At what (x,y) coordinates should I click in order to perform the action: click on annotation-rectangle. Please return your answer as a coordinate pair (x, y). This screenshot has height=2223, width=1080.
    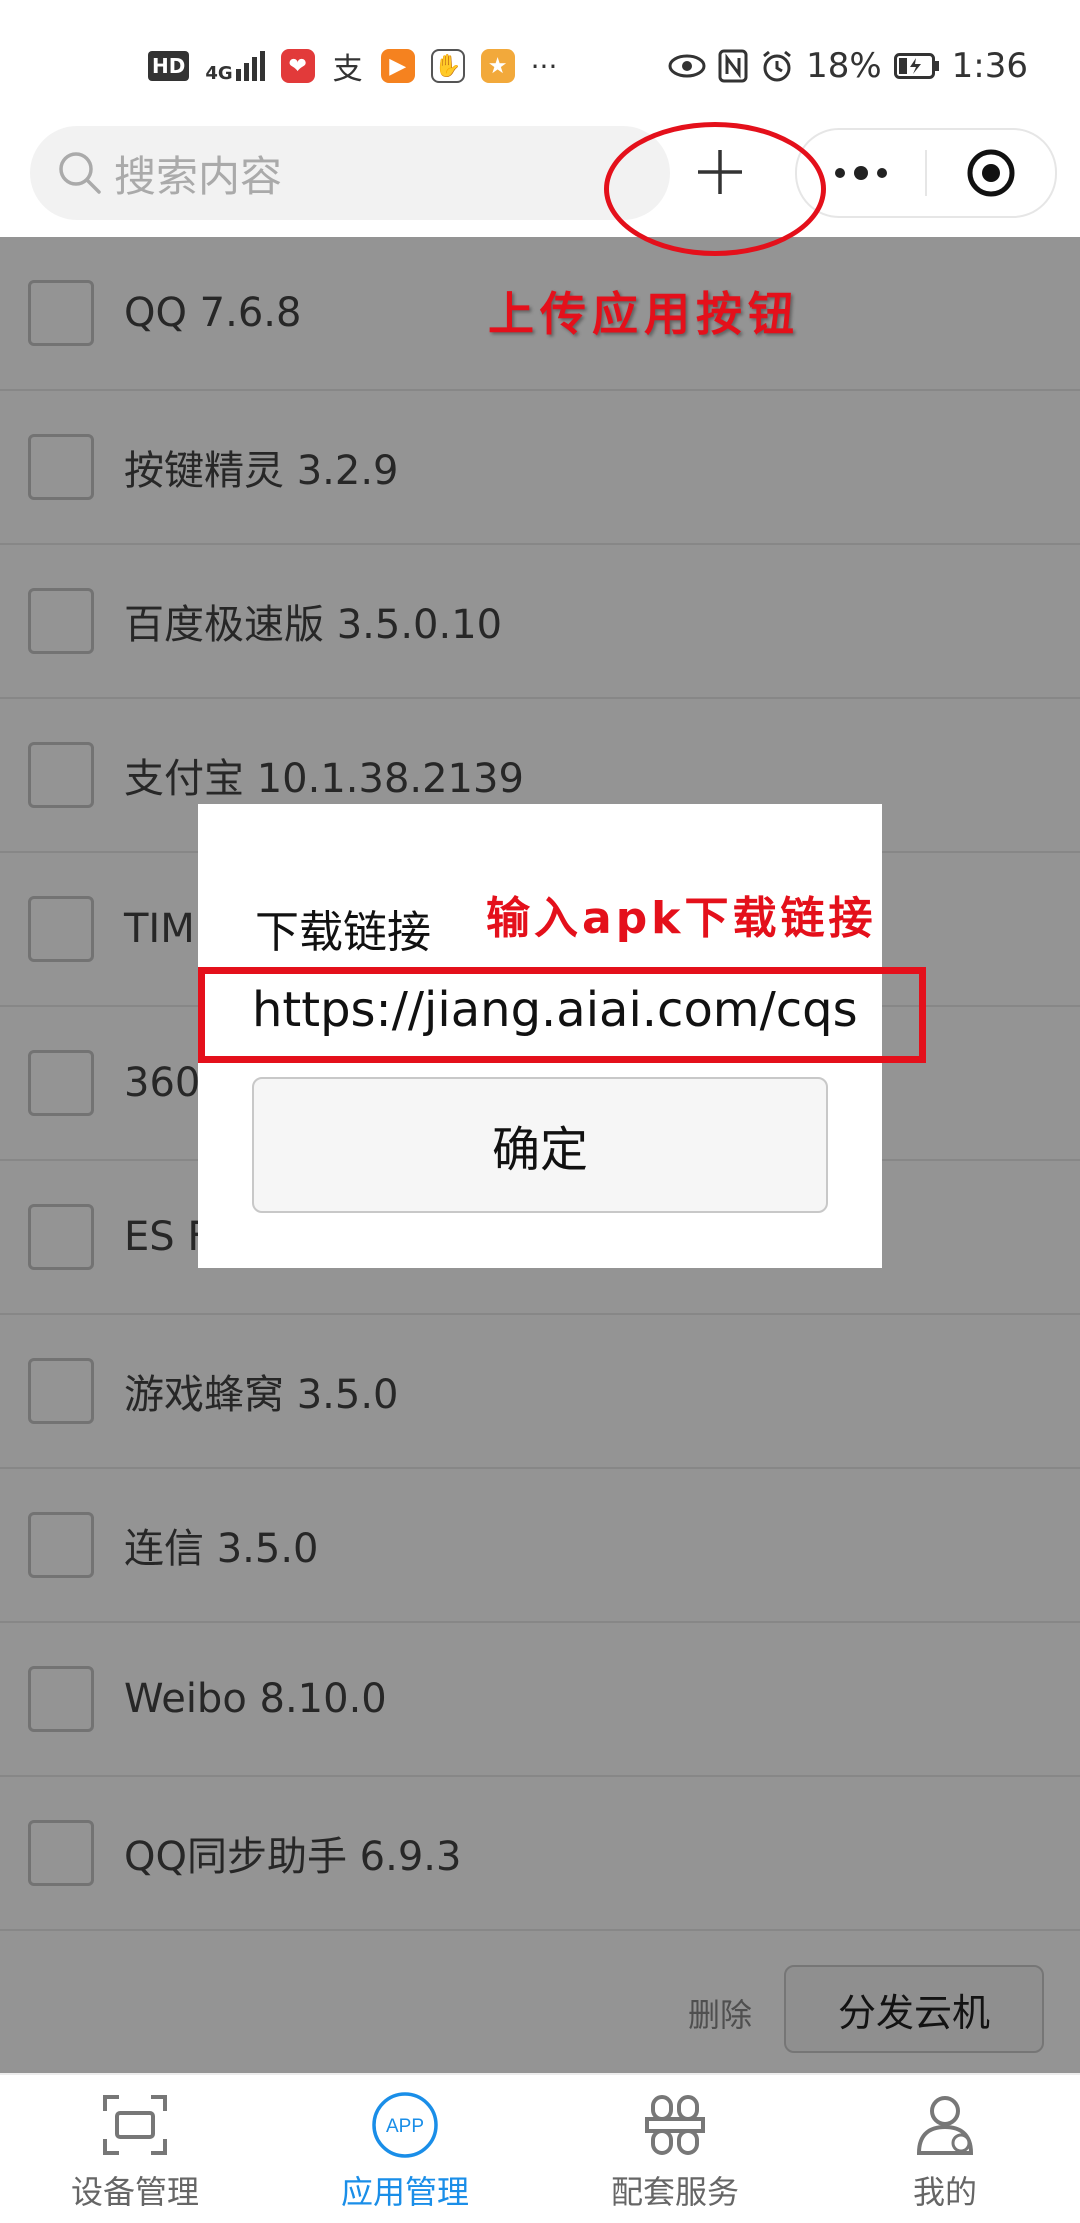
    Looking at the image, I should click on (562, 1015).